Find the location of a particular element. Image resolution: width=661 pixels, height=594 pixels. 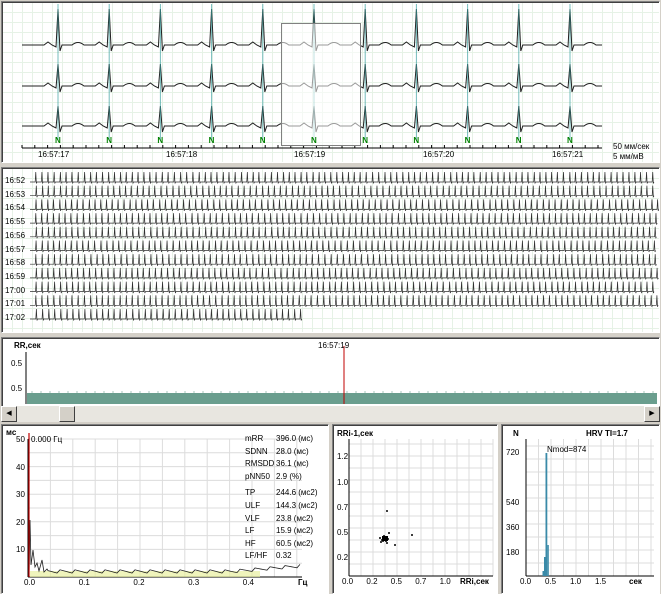

gain-label: 5 мм/мВ is located at coordinates (628, 156).